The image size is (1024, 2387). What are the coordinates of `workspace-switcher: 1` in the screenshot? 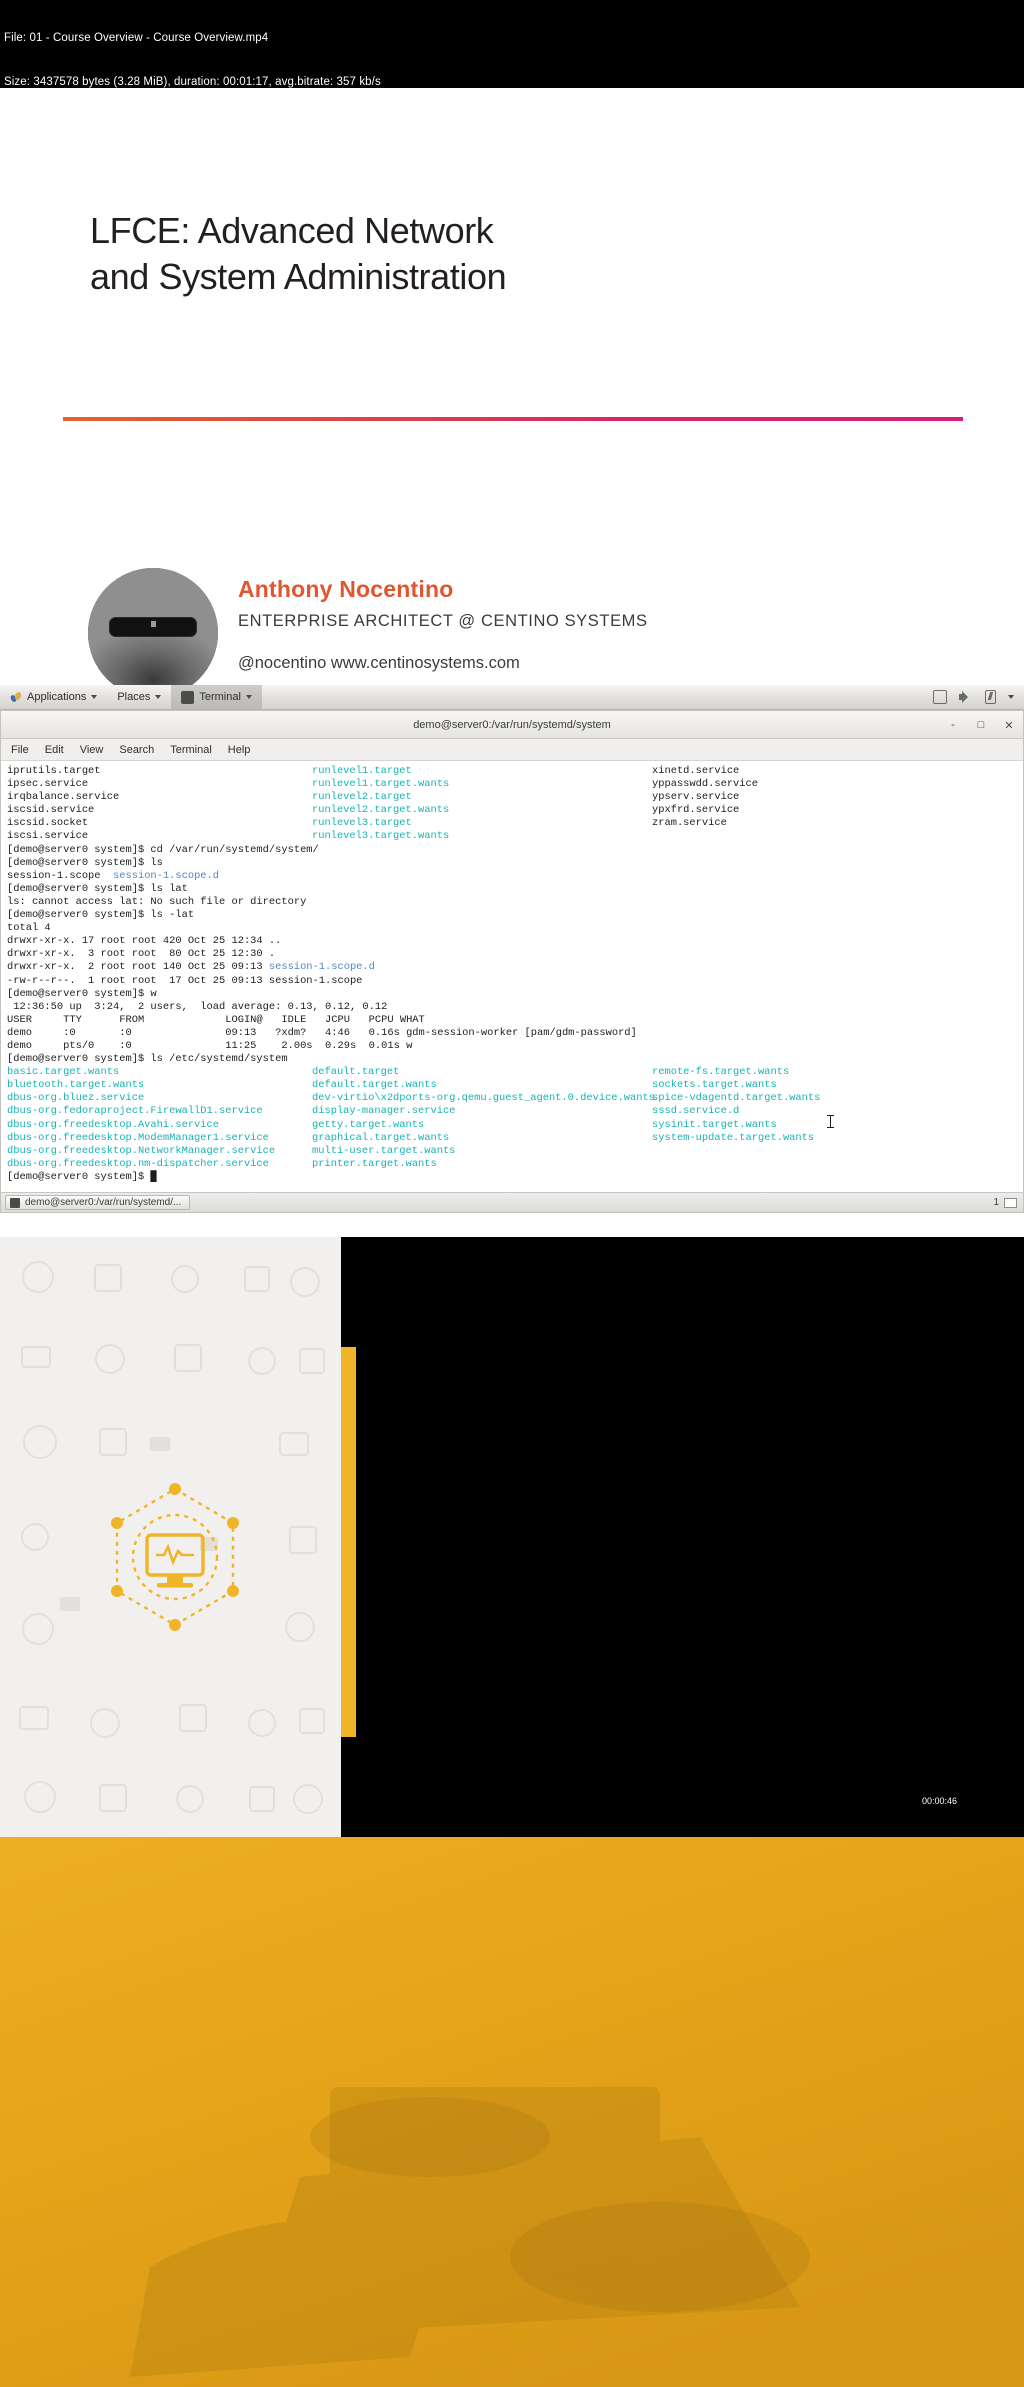 It's located at (1008, 1202).